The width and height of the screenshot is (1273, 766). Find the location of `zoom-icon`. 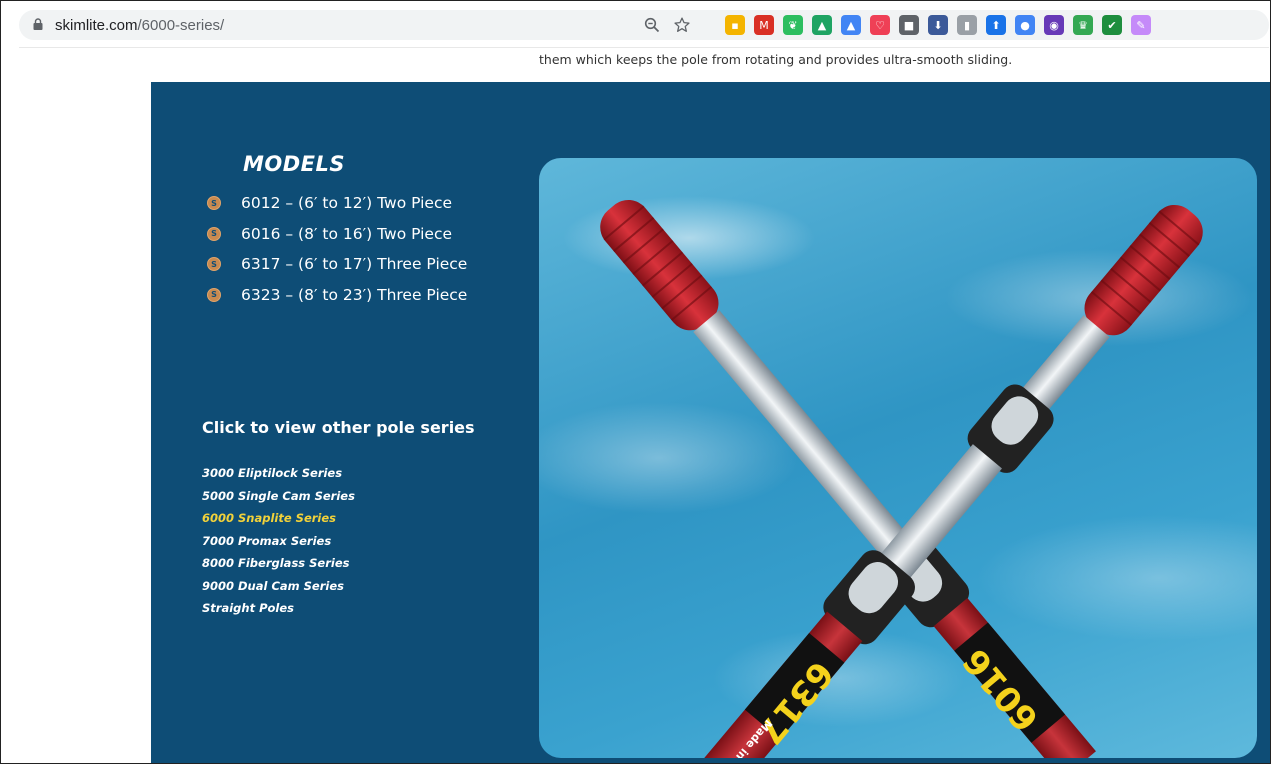

zoom-icon is located at coordinates (652, 25).